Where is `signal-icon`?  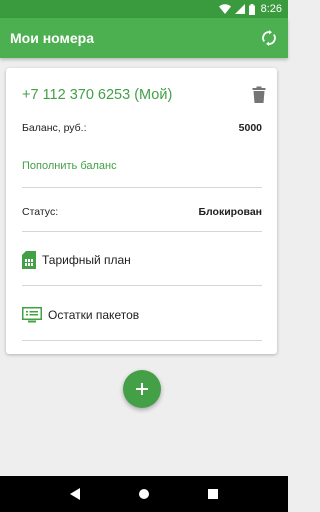
signal-icon is located at coordinates (239, 9).